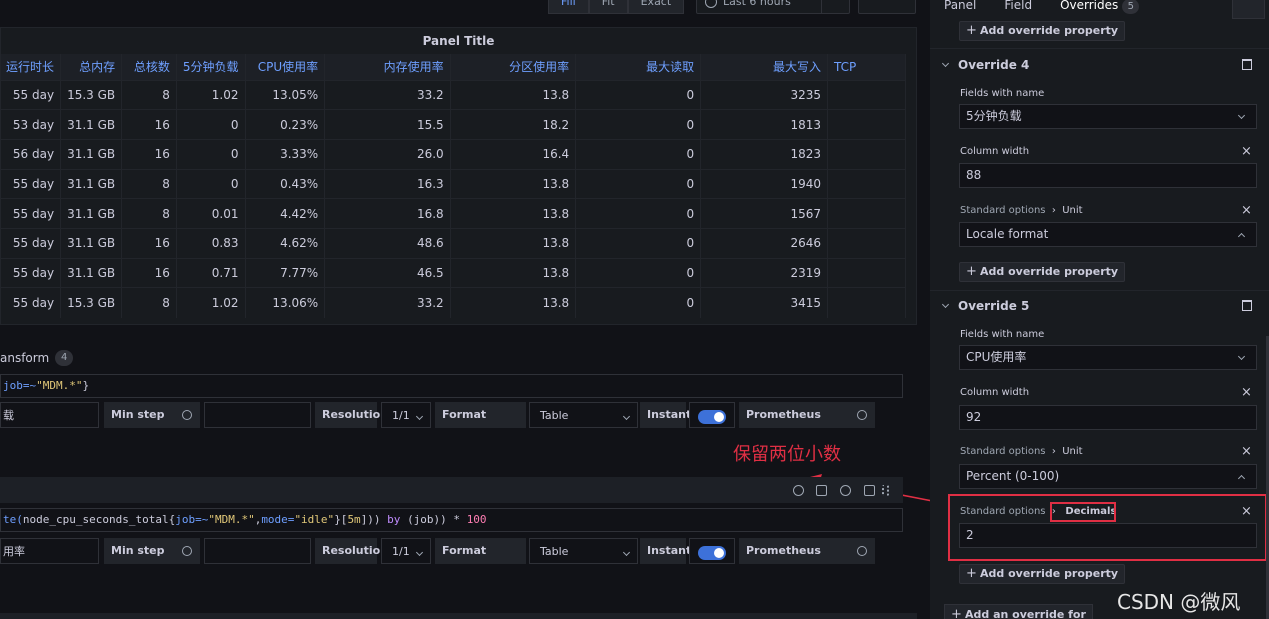 This screenshot has width=1269, height=619. Describe the element at coordinates (387, 67) in the screenshot. I see `column-header: 内存使用率` at that location.